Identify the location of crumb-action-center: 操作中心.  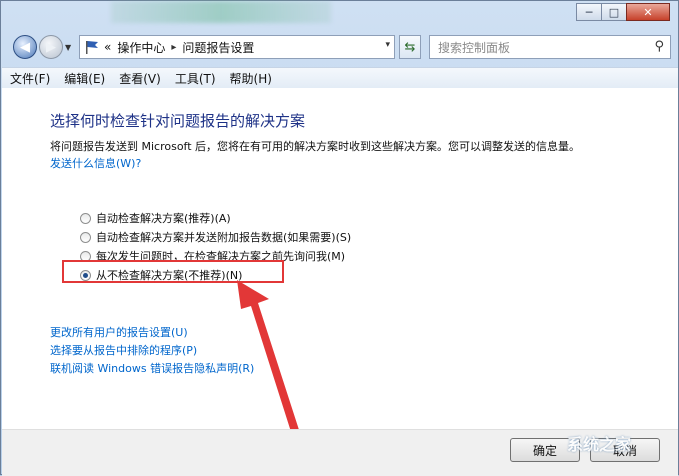
(141, 47).